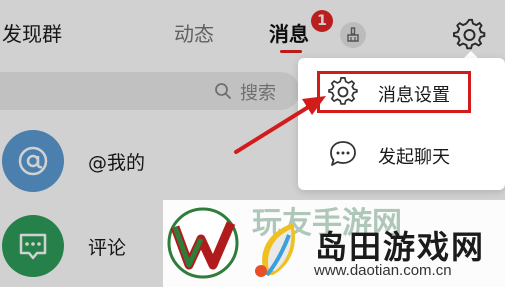 This screenshot has width=505, height=287. Describe the element at coordinates (343, 153) in the screenshot. I see `chat-bubble-icon` at that location.